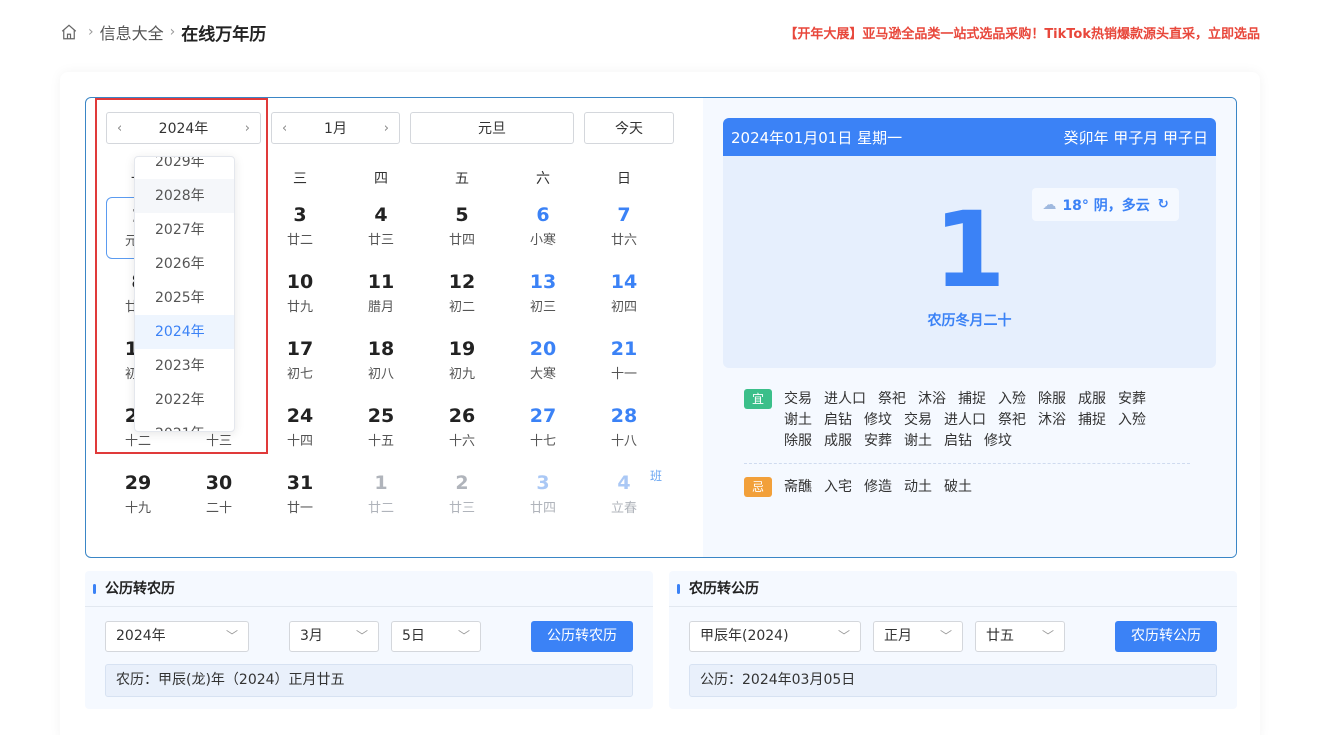 The image size is (1317, 735). I want to click on calendar-day: 27 十七, so click(543, 429).